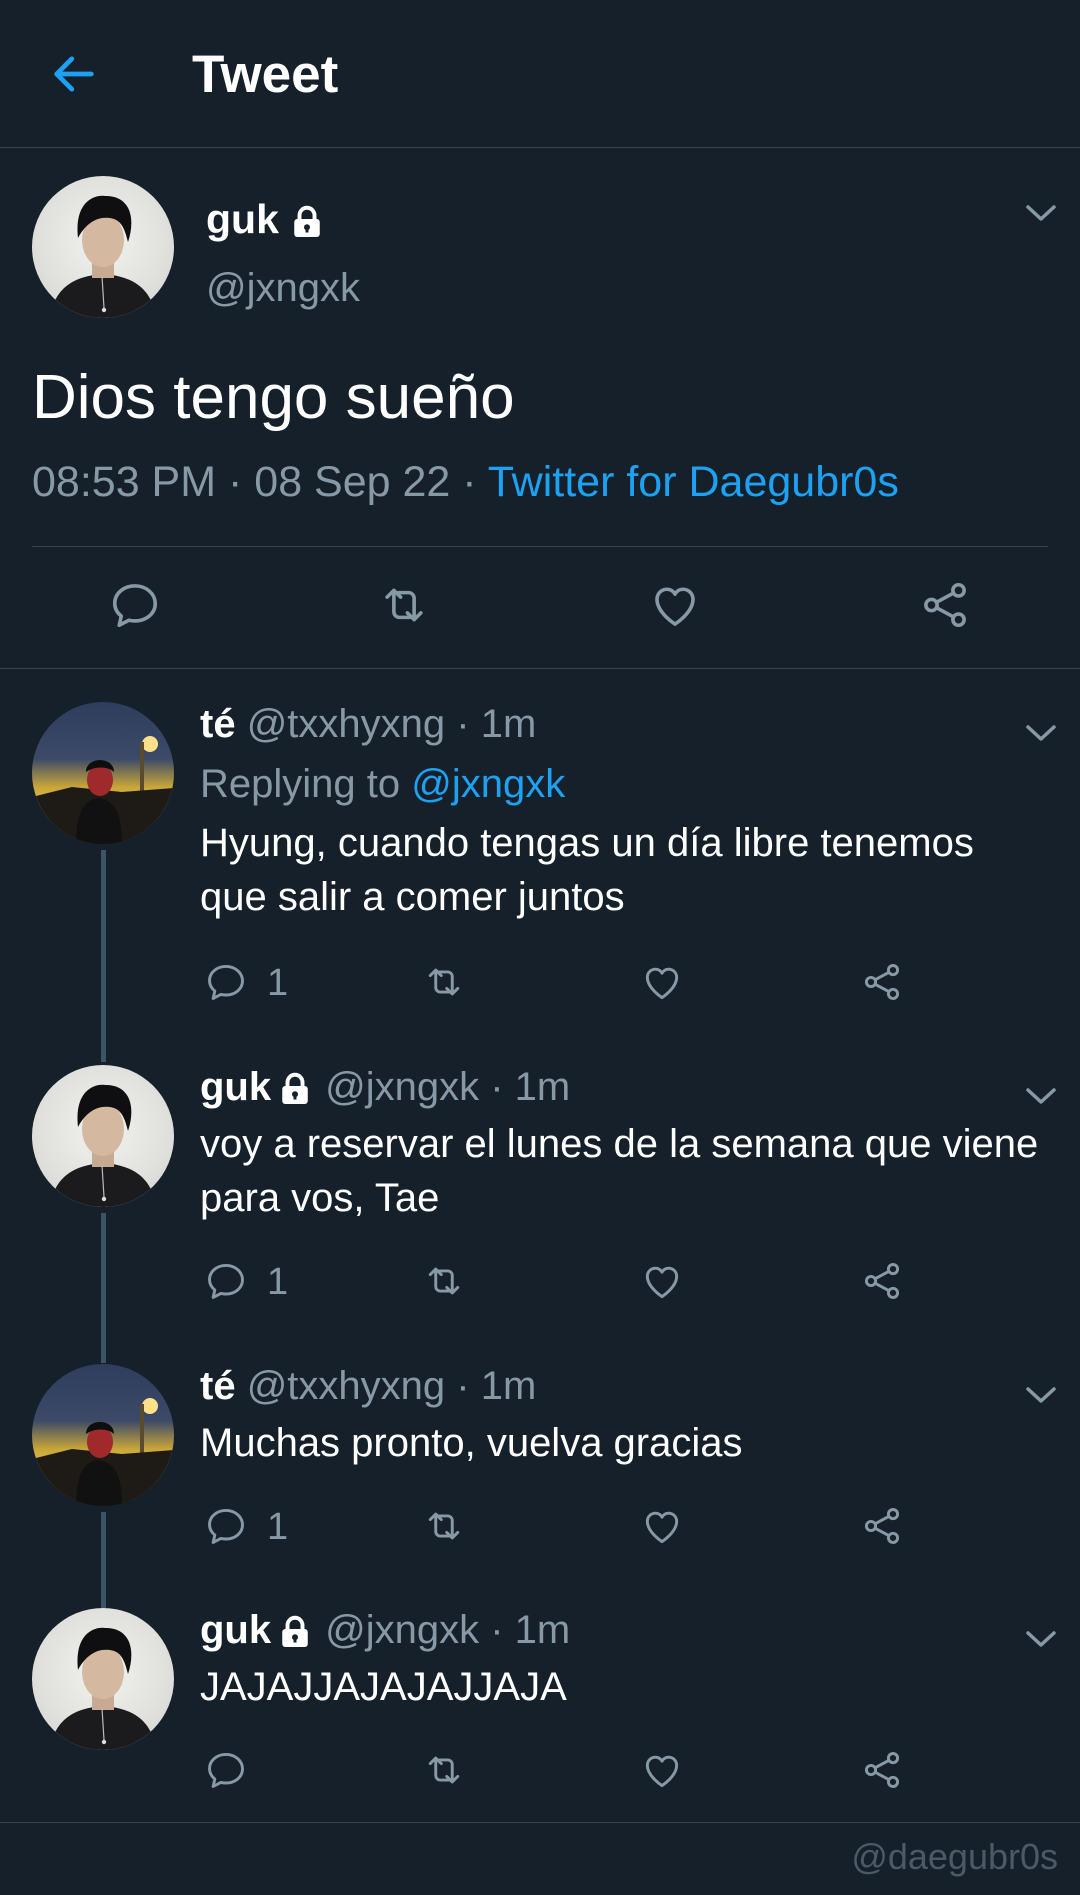 This screenshot has width=1080, height=1895. What do you see at coordinates (124, 482) in the screenshot?
I see `tweet-time: 08:53 PM` at bounding box center [124, 482].